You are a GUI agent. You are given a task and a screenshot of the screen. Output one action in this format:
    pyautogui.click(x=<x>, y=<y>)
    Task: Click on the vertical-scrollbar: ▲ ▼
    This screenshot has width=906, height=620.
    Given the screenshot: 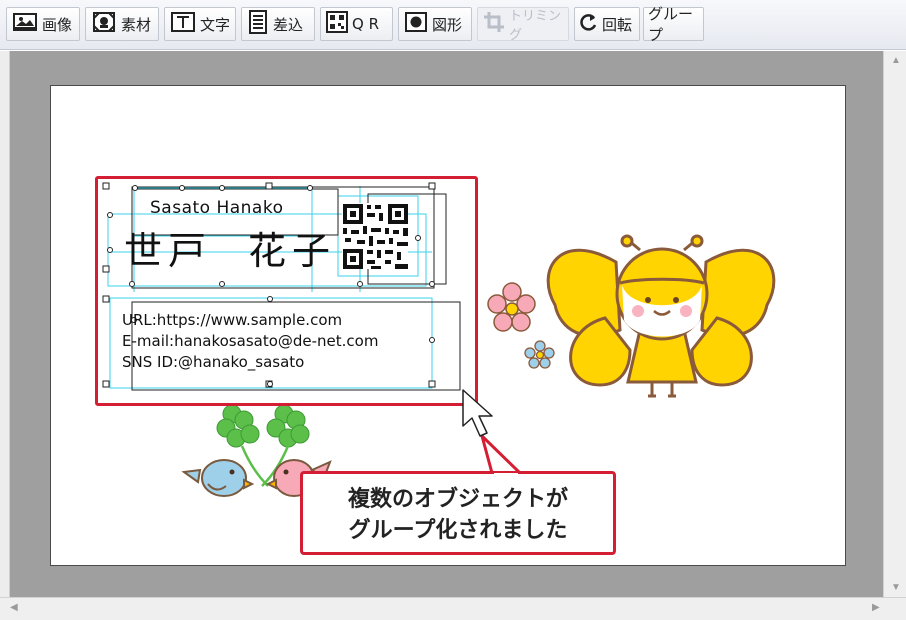 What is the action you would take?
    pyautogui.click(x=894, y=324)
    